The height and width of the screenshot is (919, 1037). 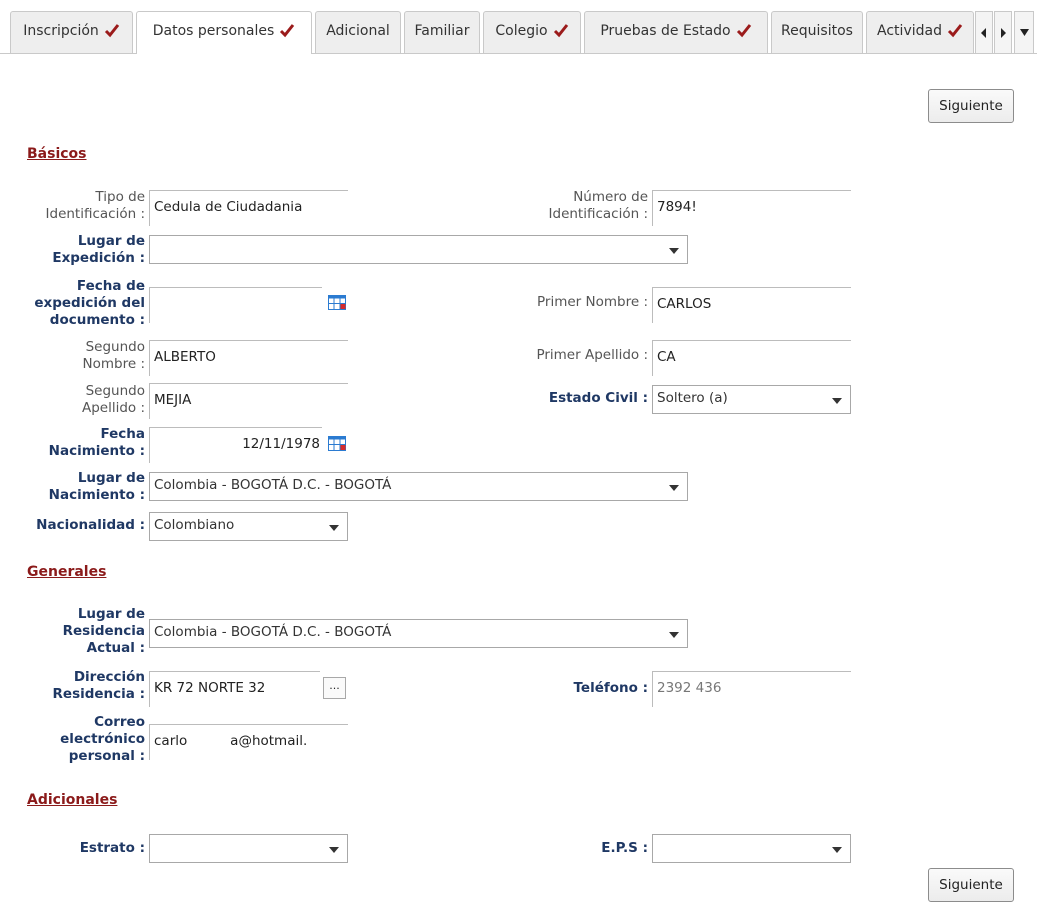 I want to click on label-line: expedición del, so click(x=89, y=303).